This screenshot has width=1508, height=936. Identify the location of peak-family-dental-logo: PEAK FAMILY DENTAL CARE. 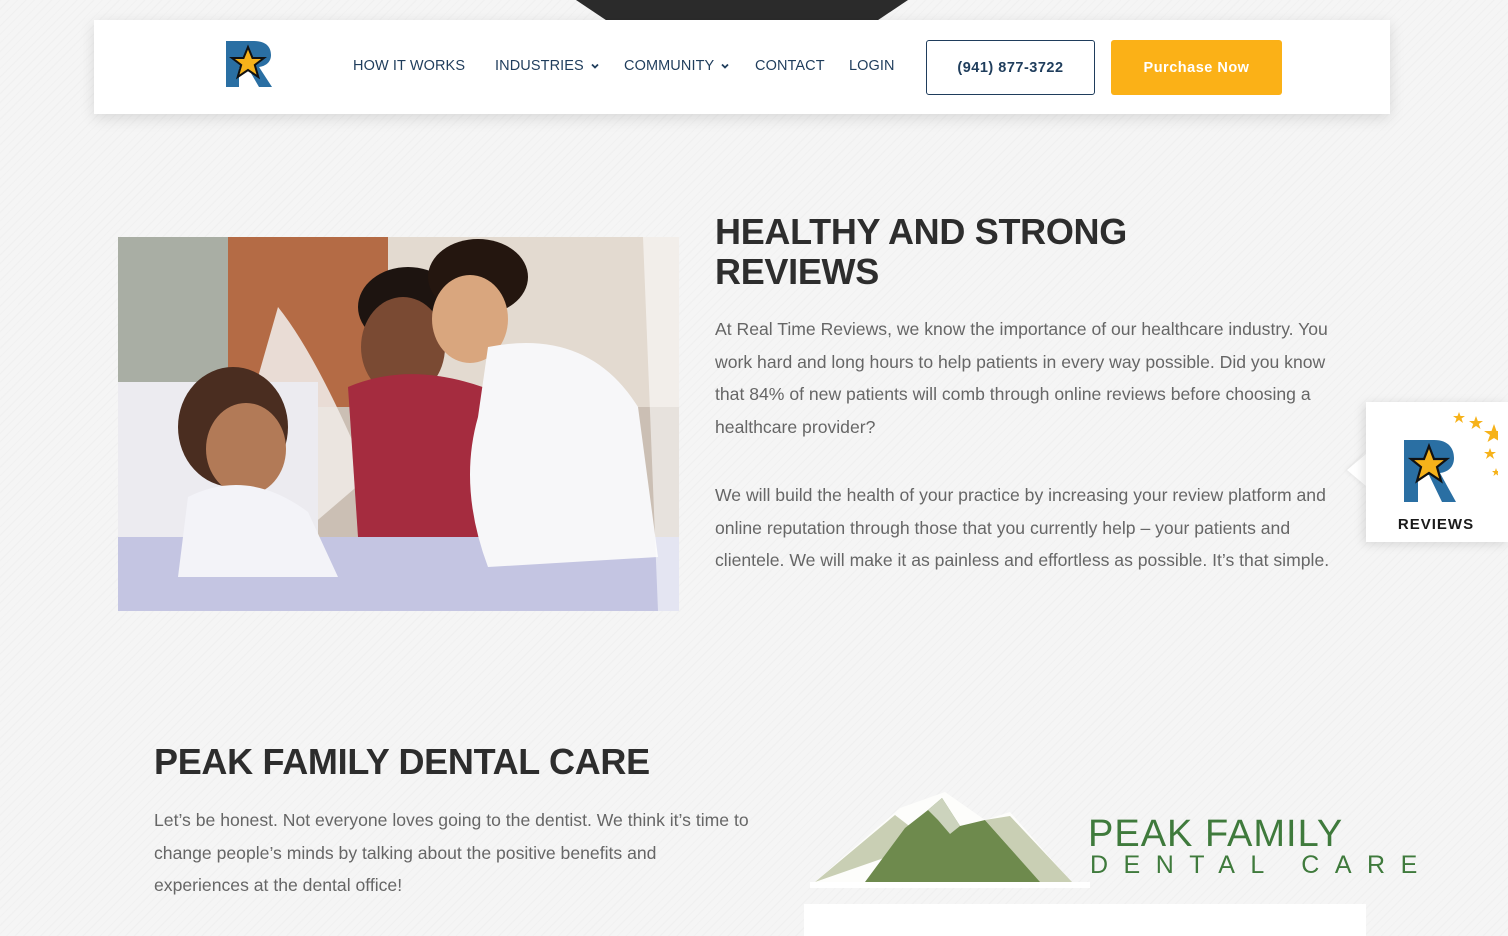
(1113, 839).